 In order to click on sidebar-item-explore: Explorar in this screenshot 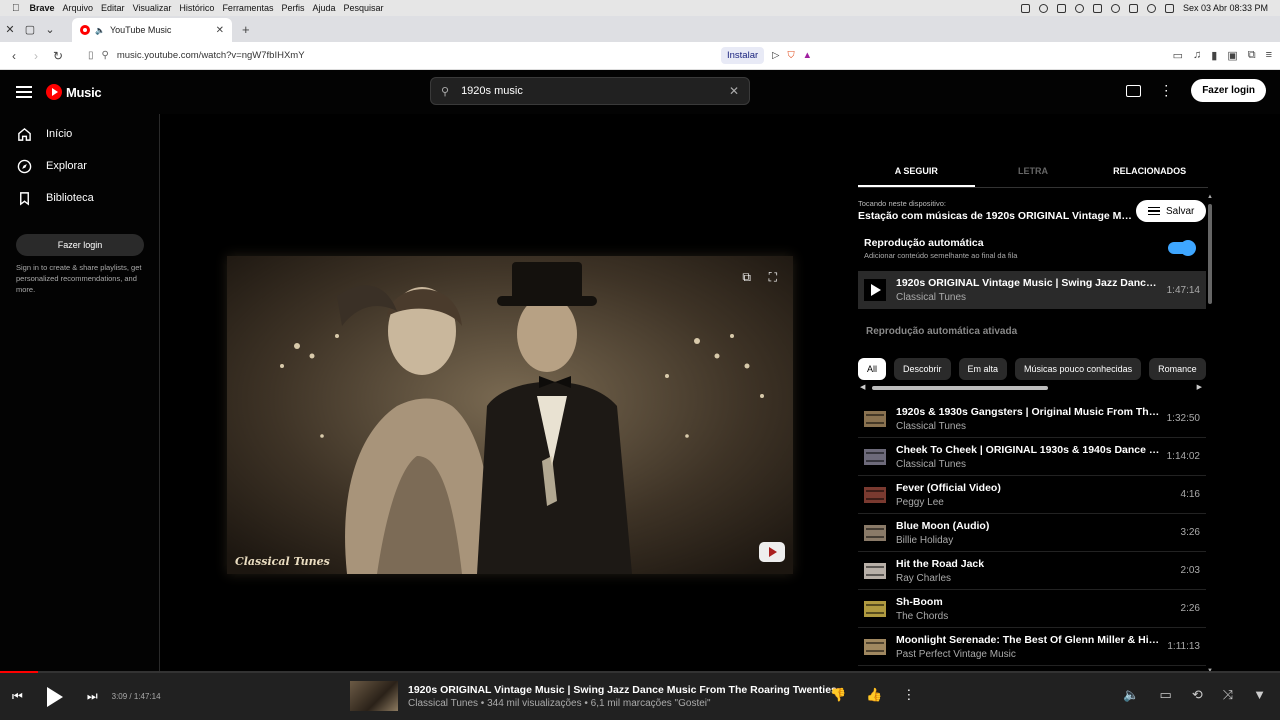, I will do `click(79, 166)`.